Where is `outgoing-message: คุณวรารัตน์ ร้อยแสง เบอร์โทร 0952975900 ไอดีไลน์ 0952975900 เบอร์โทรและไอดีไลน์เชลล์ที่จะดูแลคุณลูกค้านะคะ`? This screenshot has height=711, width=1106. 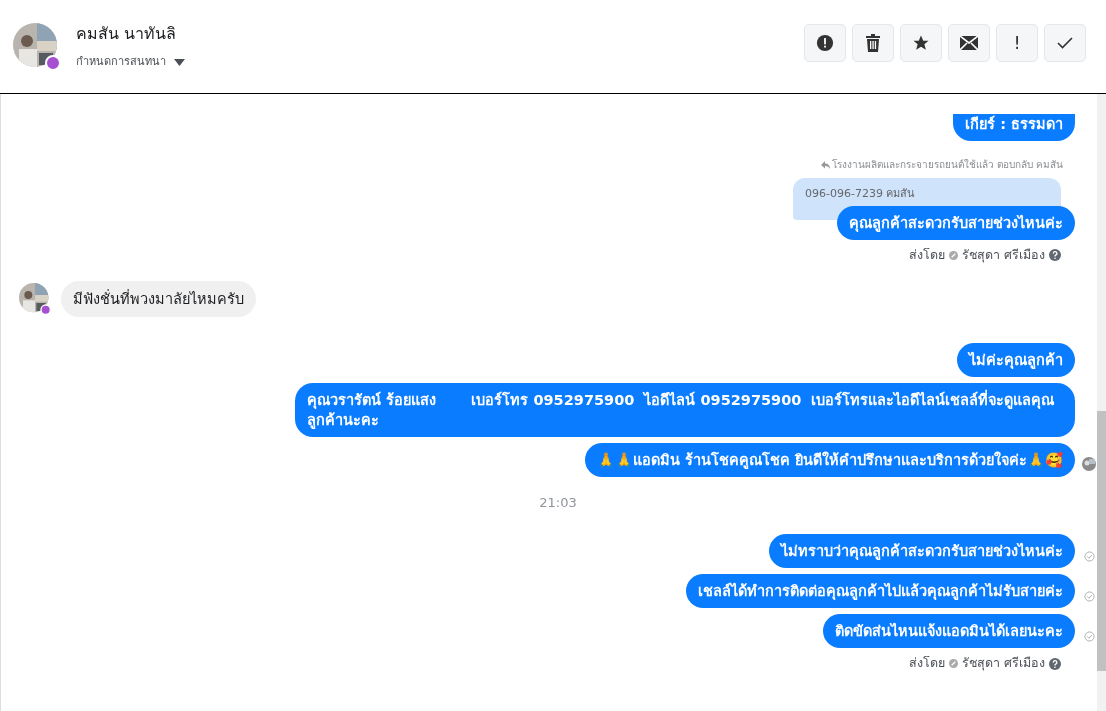 outgoing-message: คุณวรารัตน์ ร้อยแสง เบอร์โทร 0952975900 ไอดีไลน์ 0952975900 เบอร์โทรและไอดีไลน์เชลล์ที่จะดูแลคุณลูกค้านะคะ is located at coordinates (685, 409).